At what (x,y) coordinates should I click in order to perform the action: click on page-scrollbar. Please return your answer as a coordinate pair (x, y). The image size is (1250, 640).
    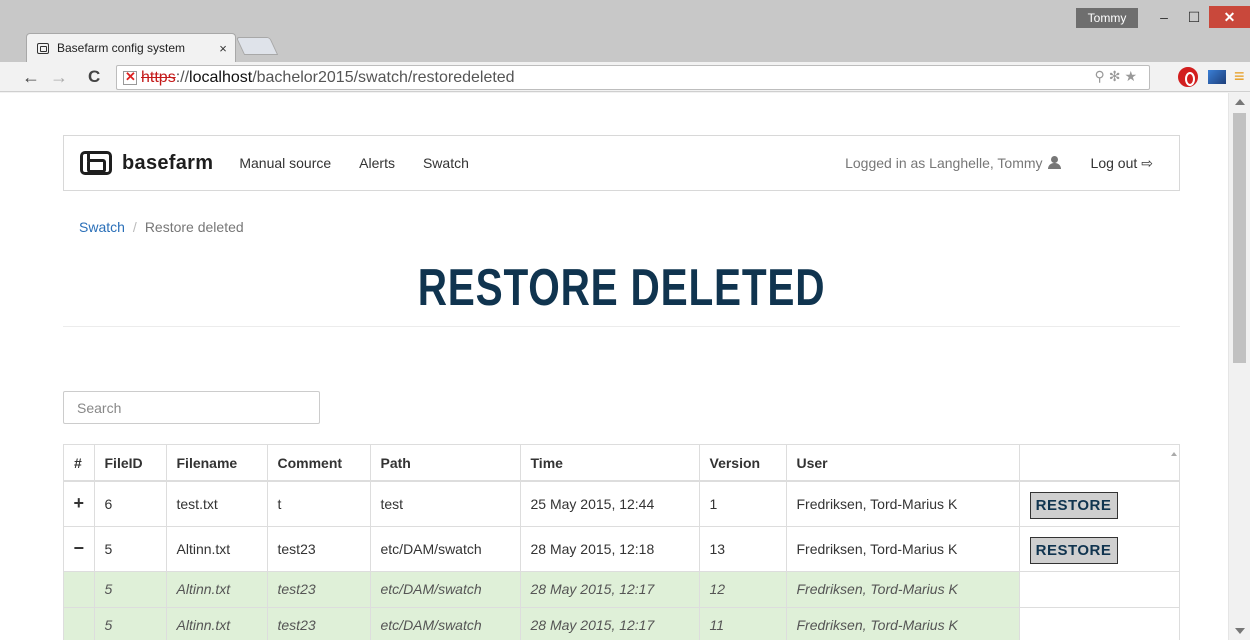
    Looking at the image, I should click on (1239, 366).